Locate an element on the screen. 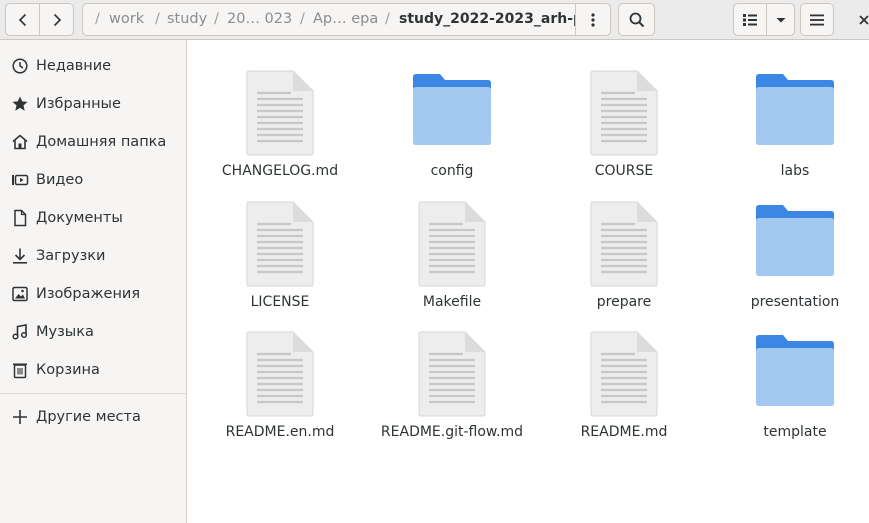  file-name: README.git-flow.md is located at coordinates (452, 432).